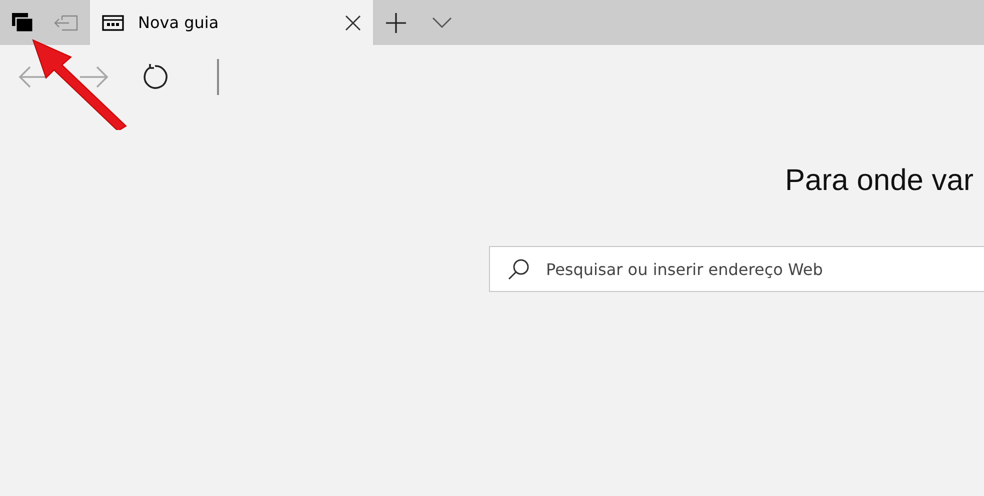  Describe the element at coordinates (113, 22) in the screenshot. I see `tab-page-icon` at that location.